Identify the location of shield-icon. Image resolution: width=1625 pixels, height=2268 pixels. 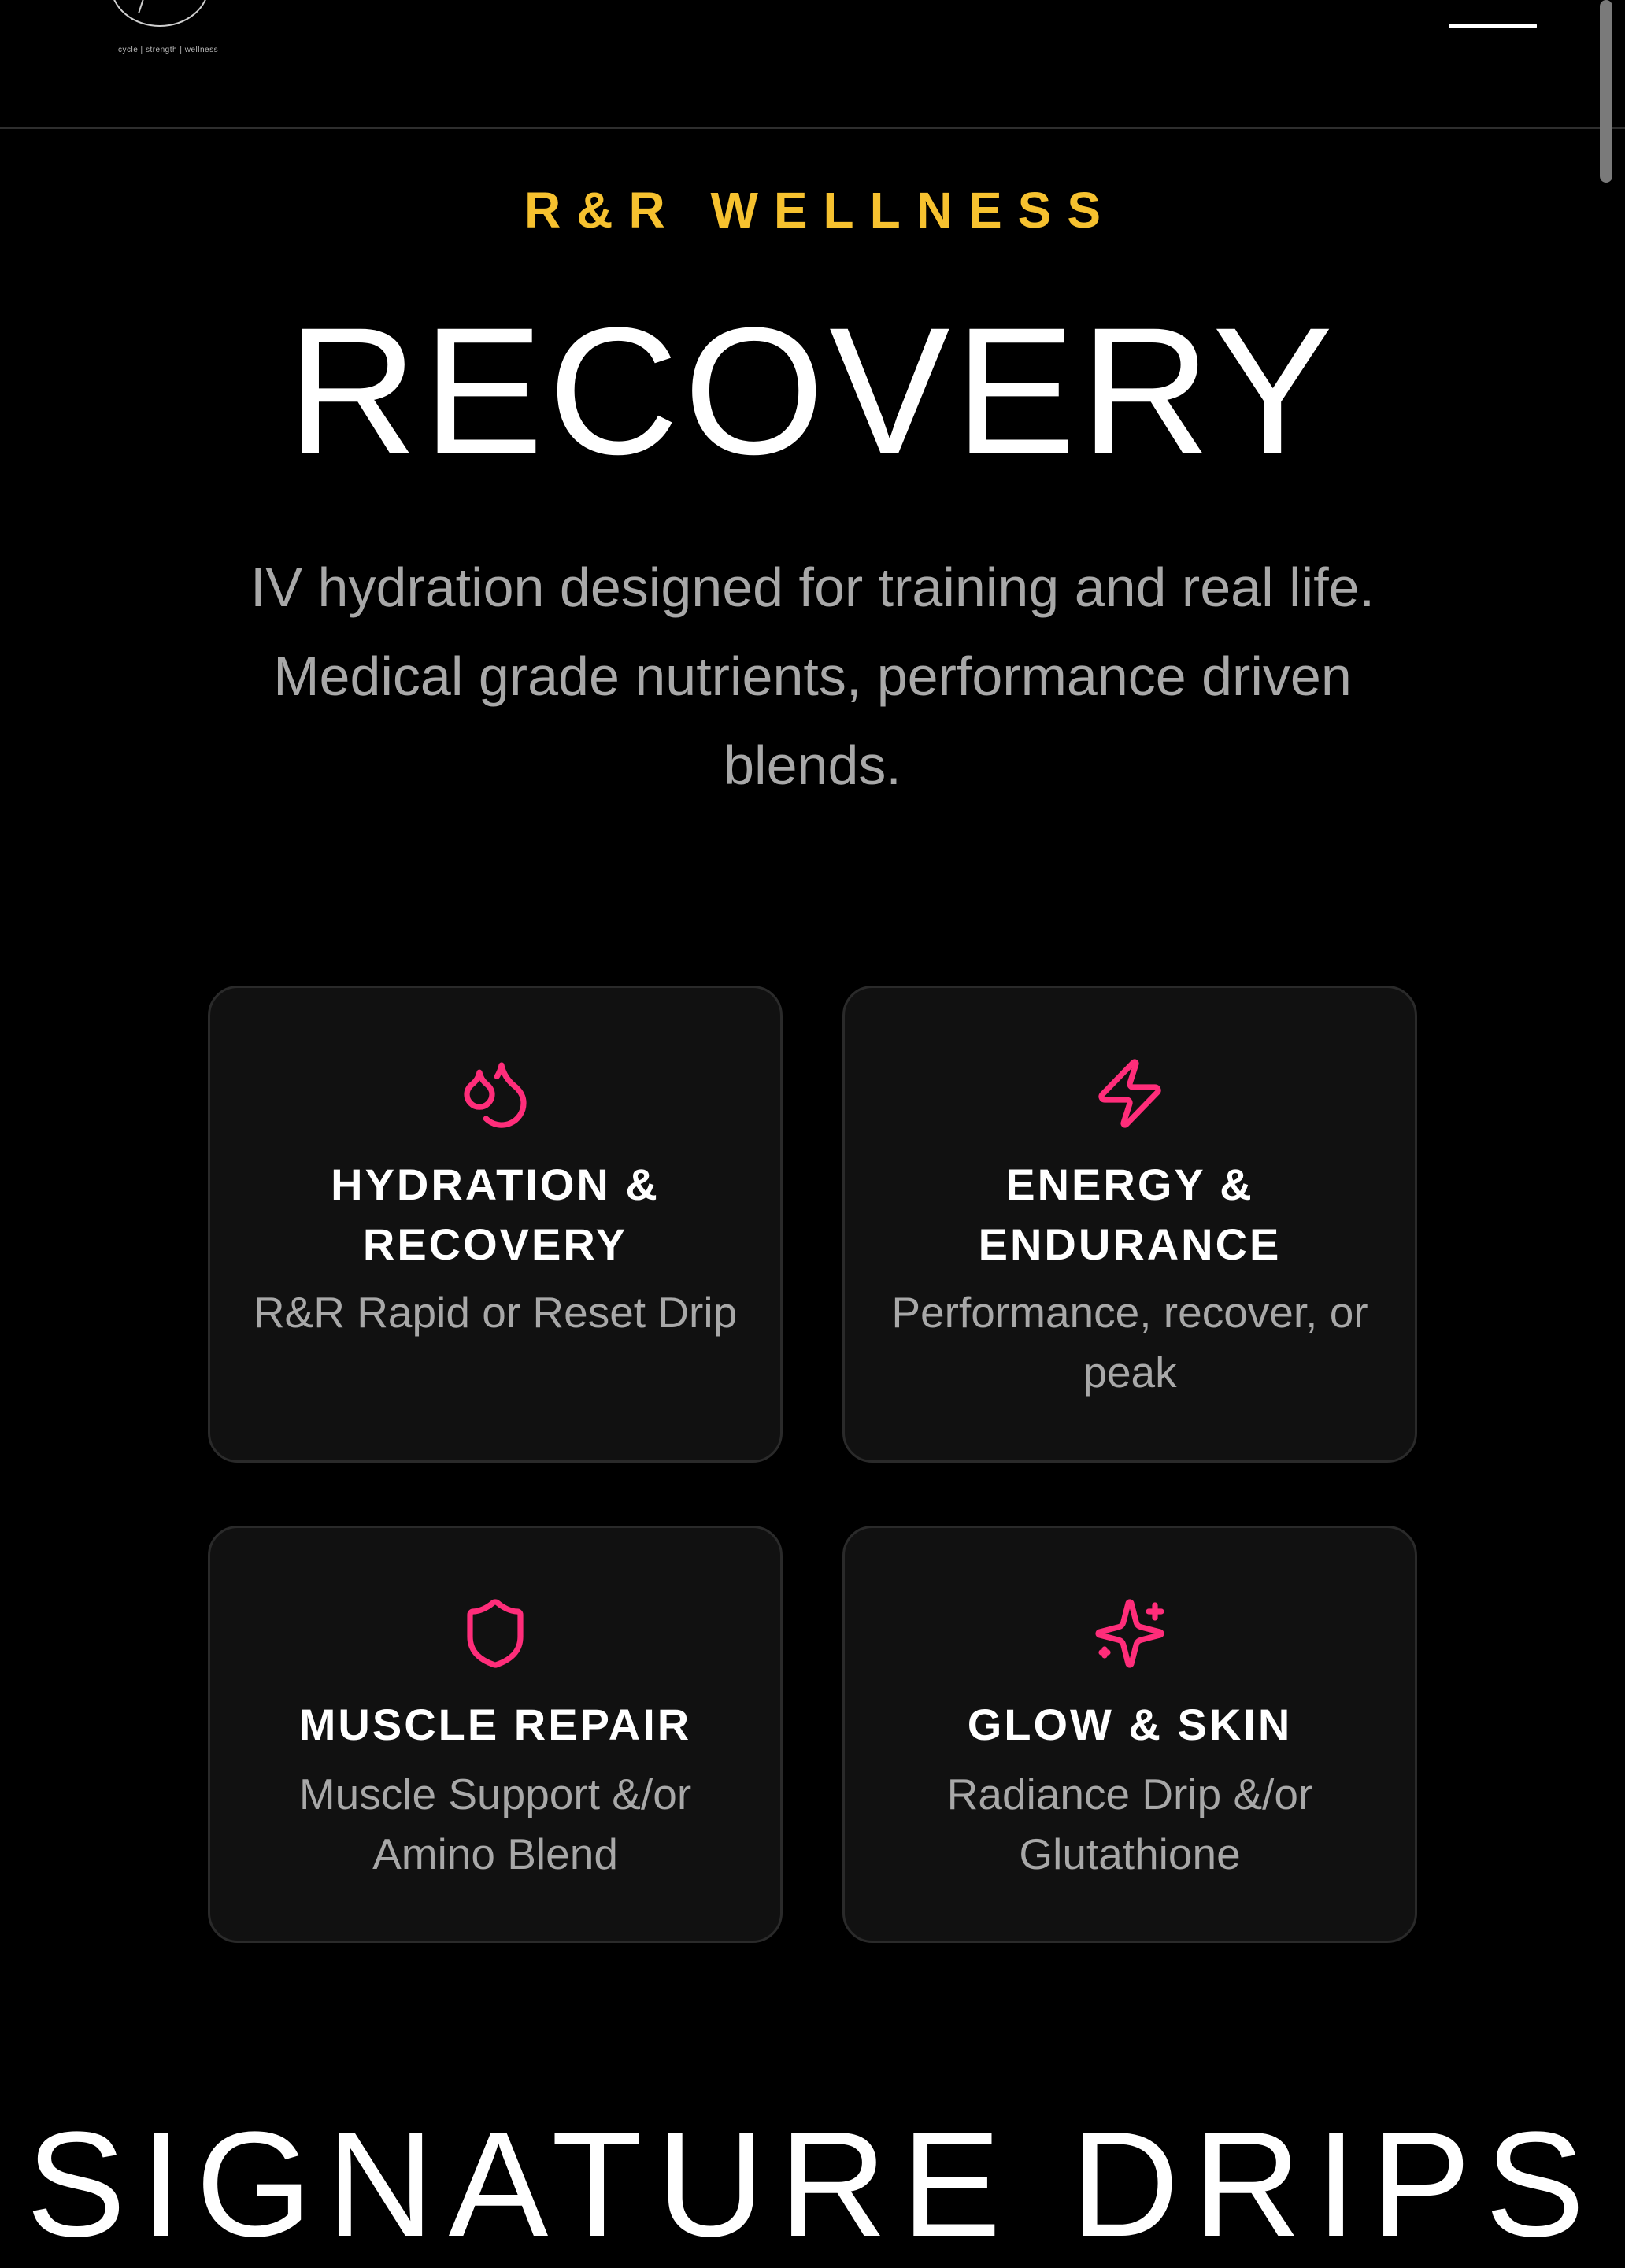
(495, 1633).